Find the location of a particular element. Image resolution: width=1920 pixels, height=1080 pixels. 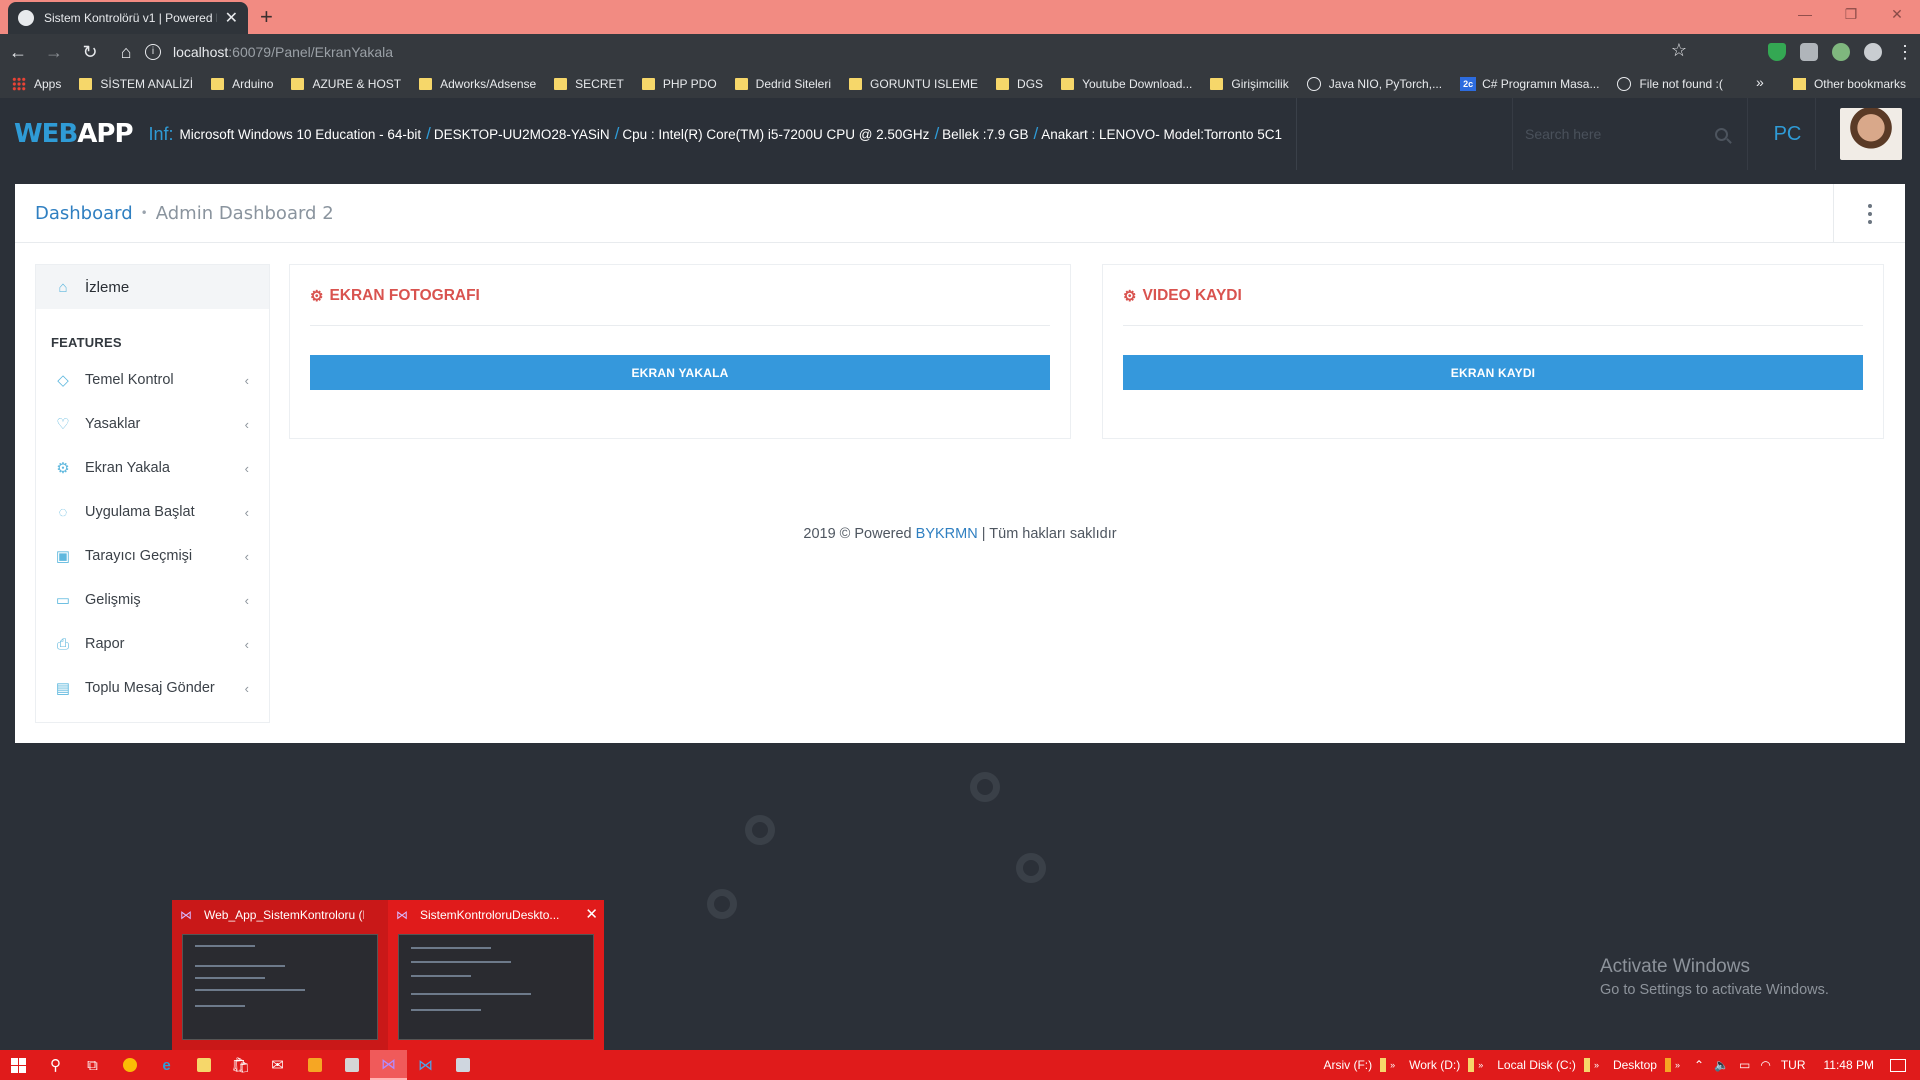

language-indicator: TUR is located at coordinates (1793, 1065).